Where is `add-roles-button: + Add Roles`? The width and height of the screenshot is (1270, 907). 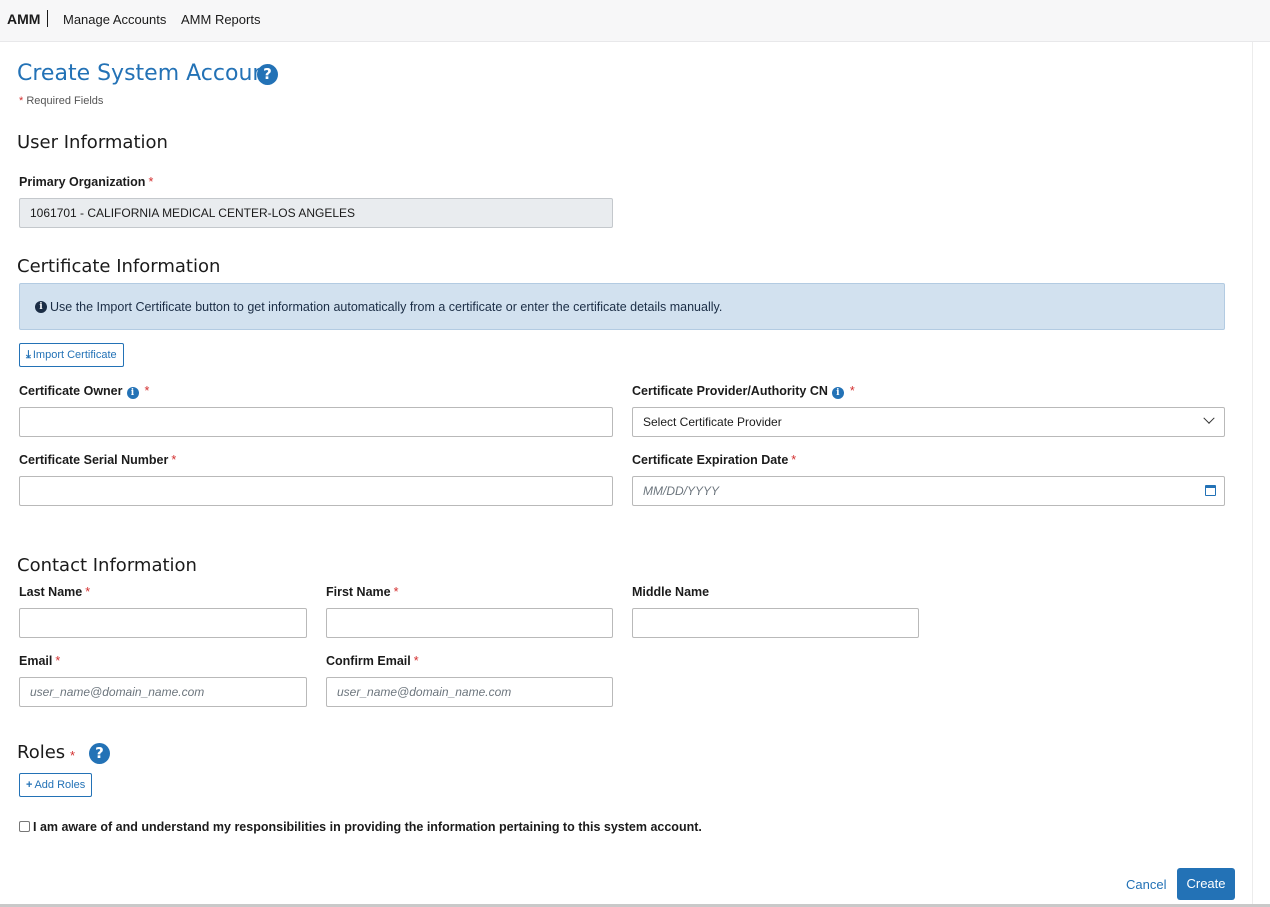 add-roles-button: + Add Roles is located at coordinates (56, 785).